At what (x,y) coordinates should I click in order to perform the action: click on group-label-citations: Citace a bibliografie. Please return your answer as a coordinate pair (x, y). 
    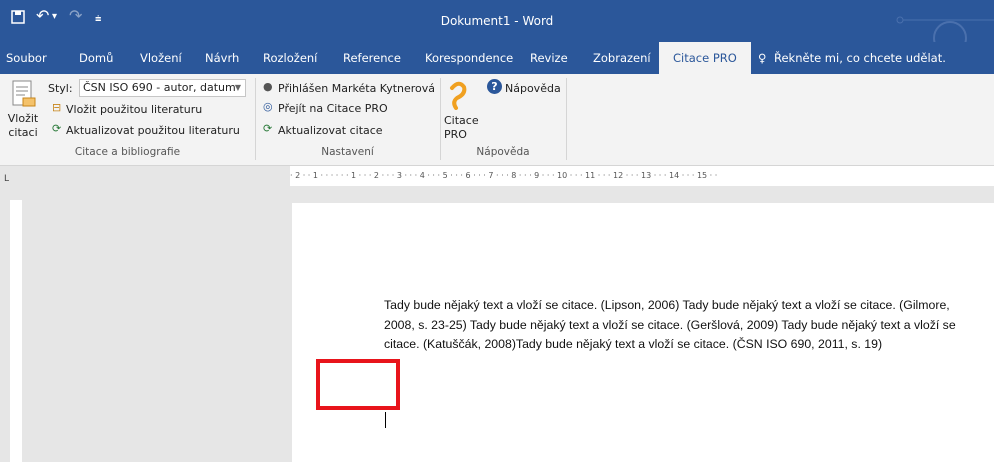
    Looking at the image, I should click on (127, 152).